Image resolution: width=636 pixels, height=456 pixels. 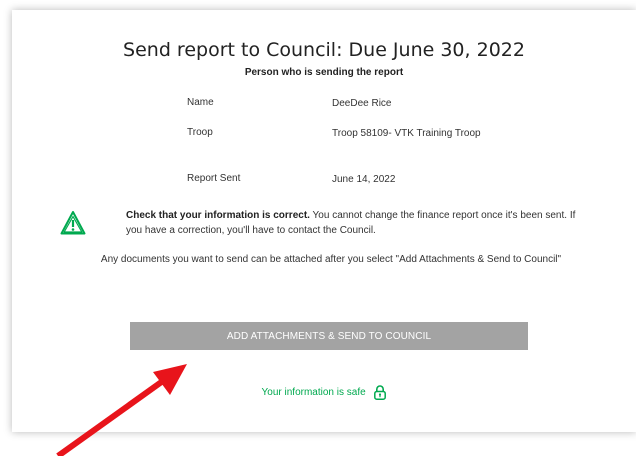 What do you see at coordinates (364, 179) in the screenshot?
I see `report-sent-value: June 14, 2022` at bounding box center [364, 179].